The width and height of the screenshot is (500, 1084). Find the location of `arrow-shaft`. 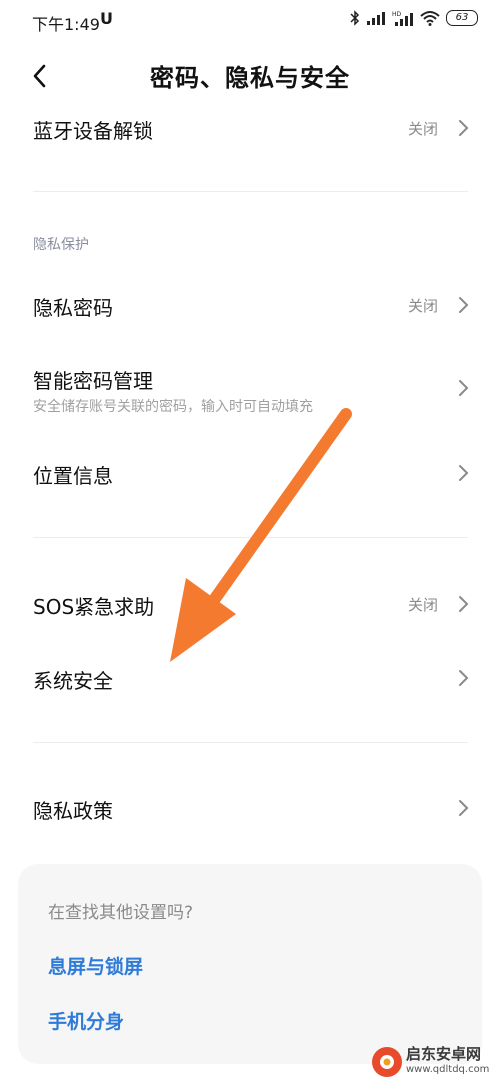

arrow-shaft is located at coordinates (280, 507).